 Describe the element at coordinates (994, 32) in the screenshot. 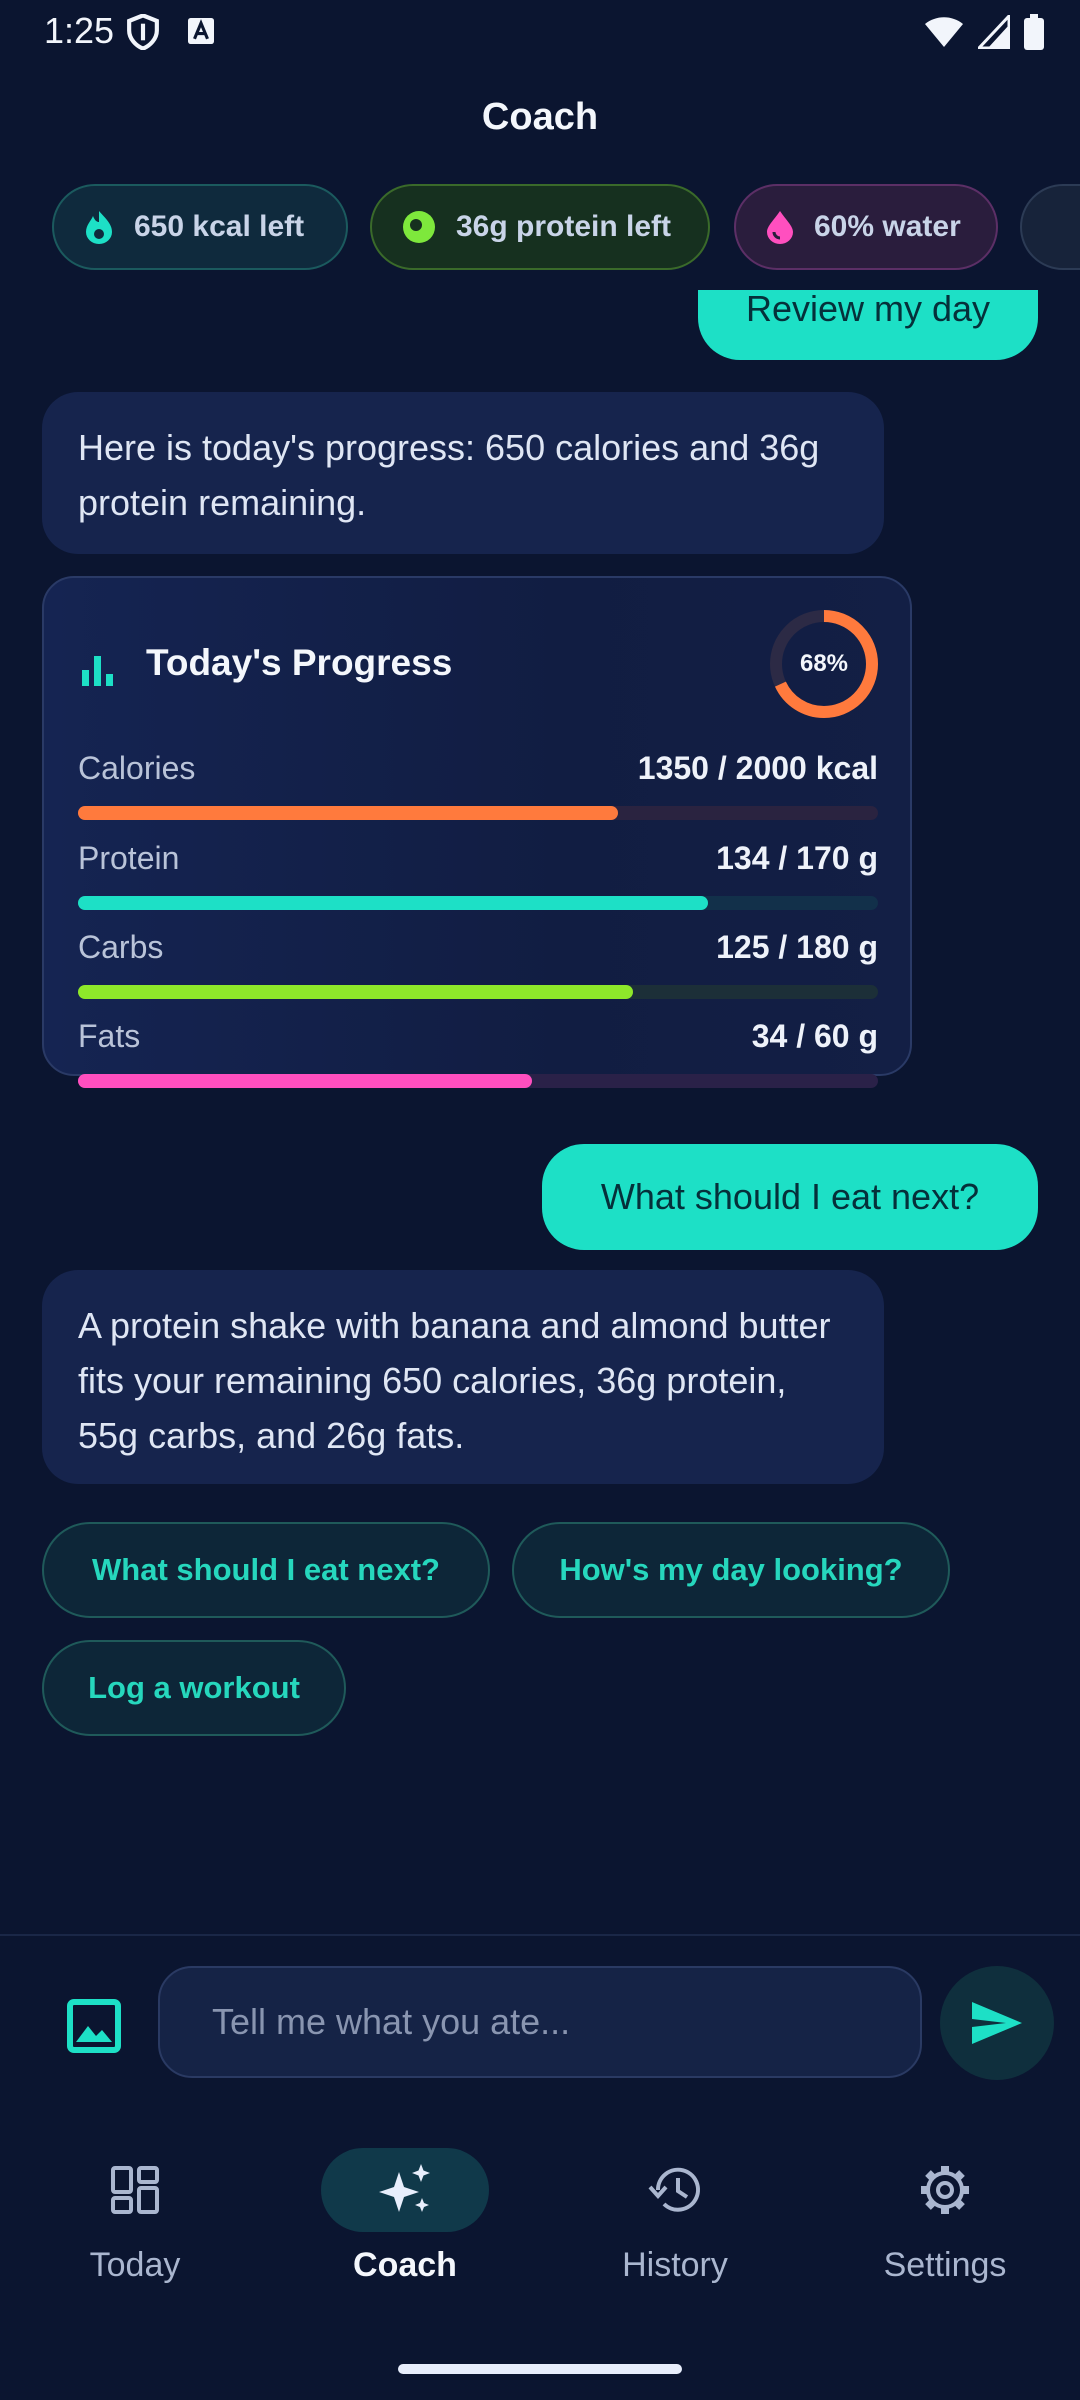

I see `signal-icon` at that location.